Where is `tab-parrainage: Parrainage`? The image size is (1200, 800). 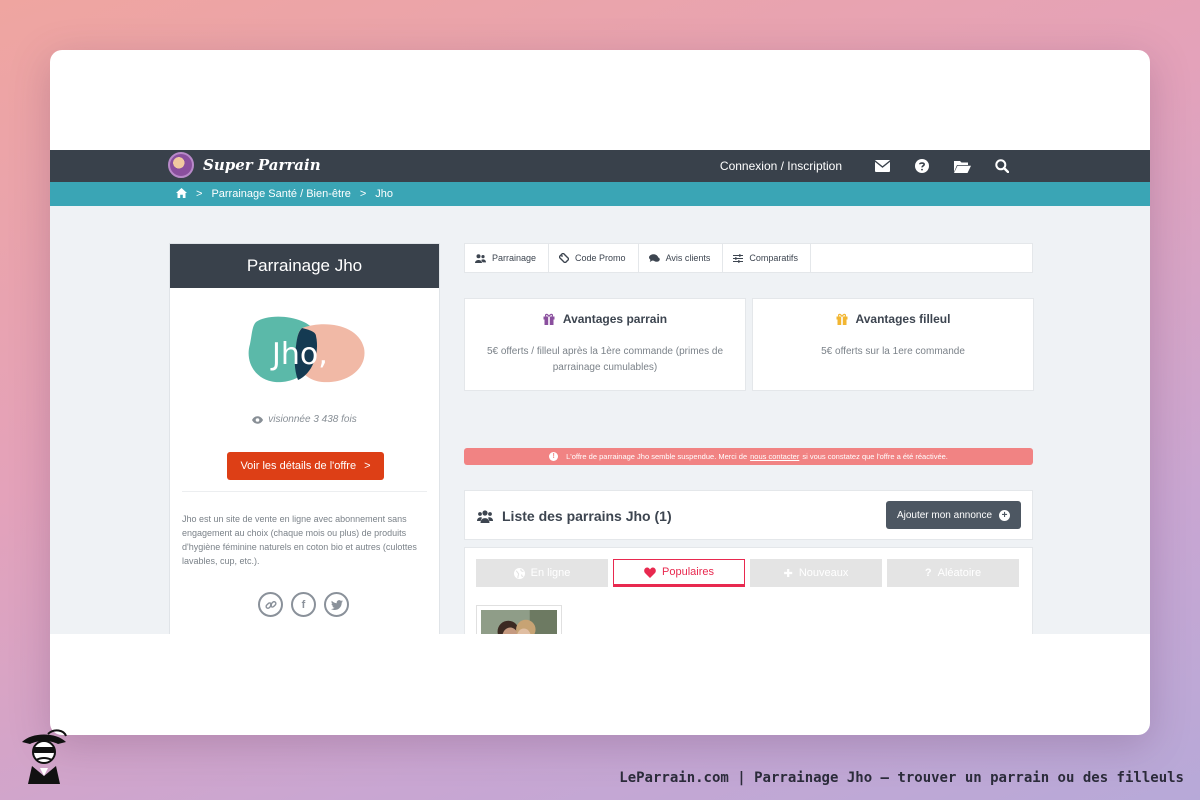 tab-parrainage: Parrainage is located at coordinates (507, 258).